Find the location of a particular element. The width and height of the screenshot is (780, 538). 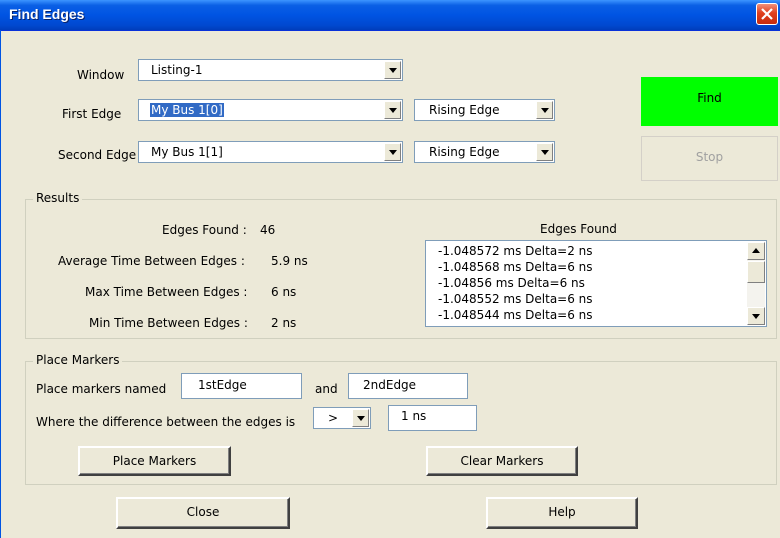

operator-select: > is located at coordinates (342, 418).